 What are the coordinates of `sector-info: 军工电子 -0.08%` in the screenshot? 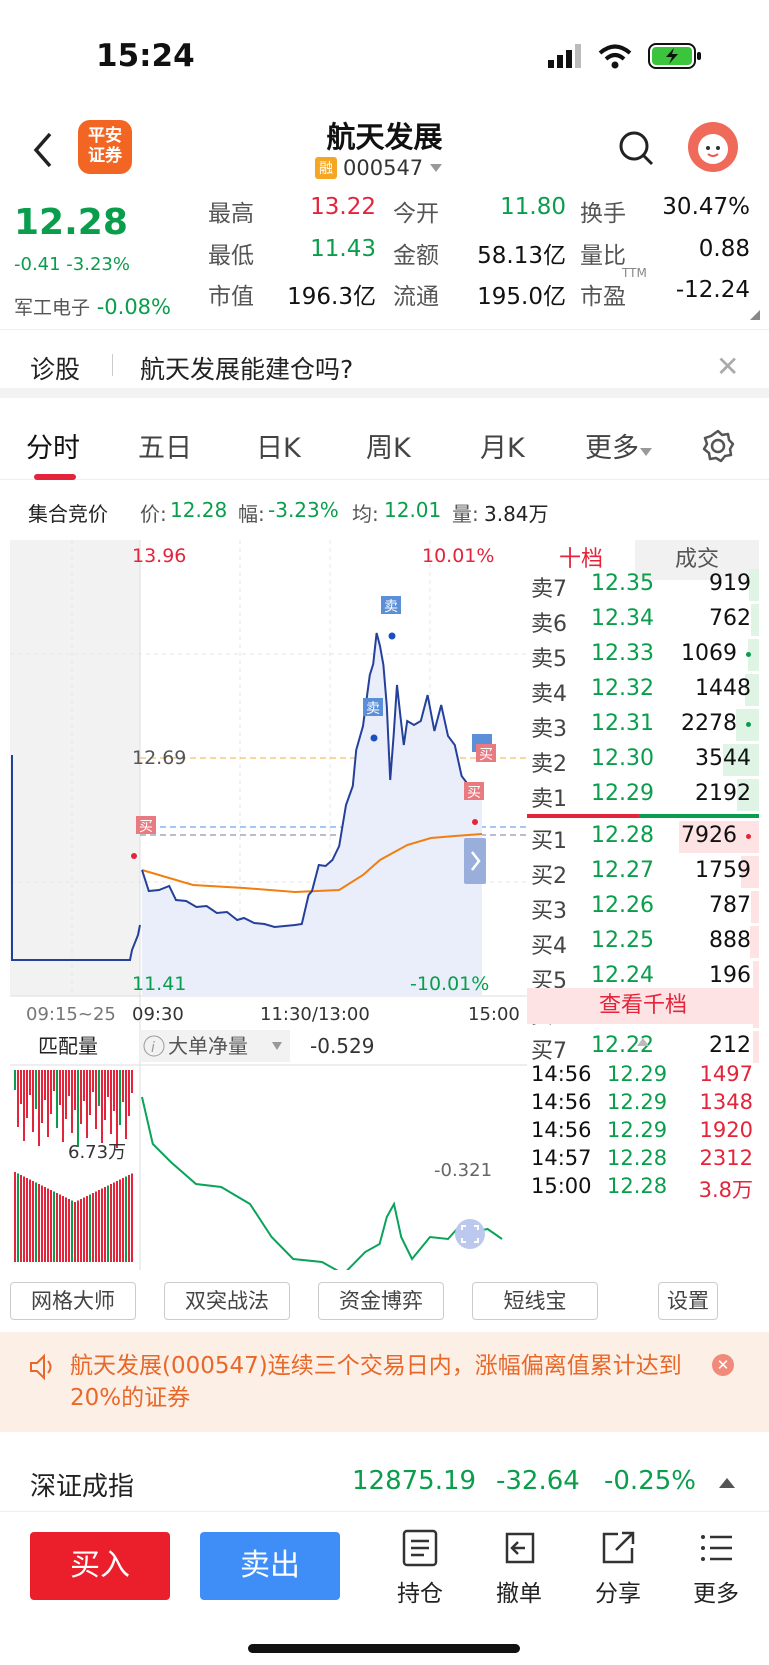 It's located at (92, 306).